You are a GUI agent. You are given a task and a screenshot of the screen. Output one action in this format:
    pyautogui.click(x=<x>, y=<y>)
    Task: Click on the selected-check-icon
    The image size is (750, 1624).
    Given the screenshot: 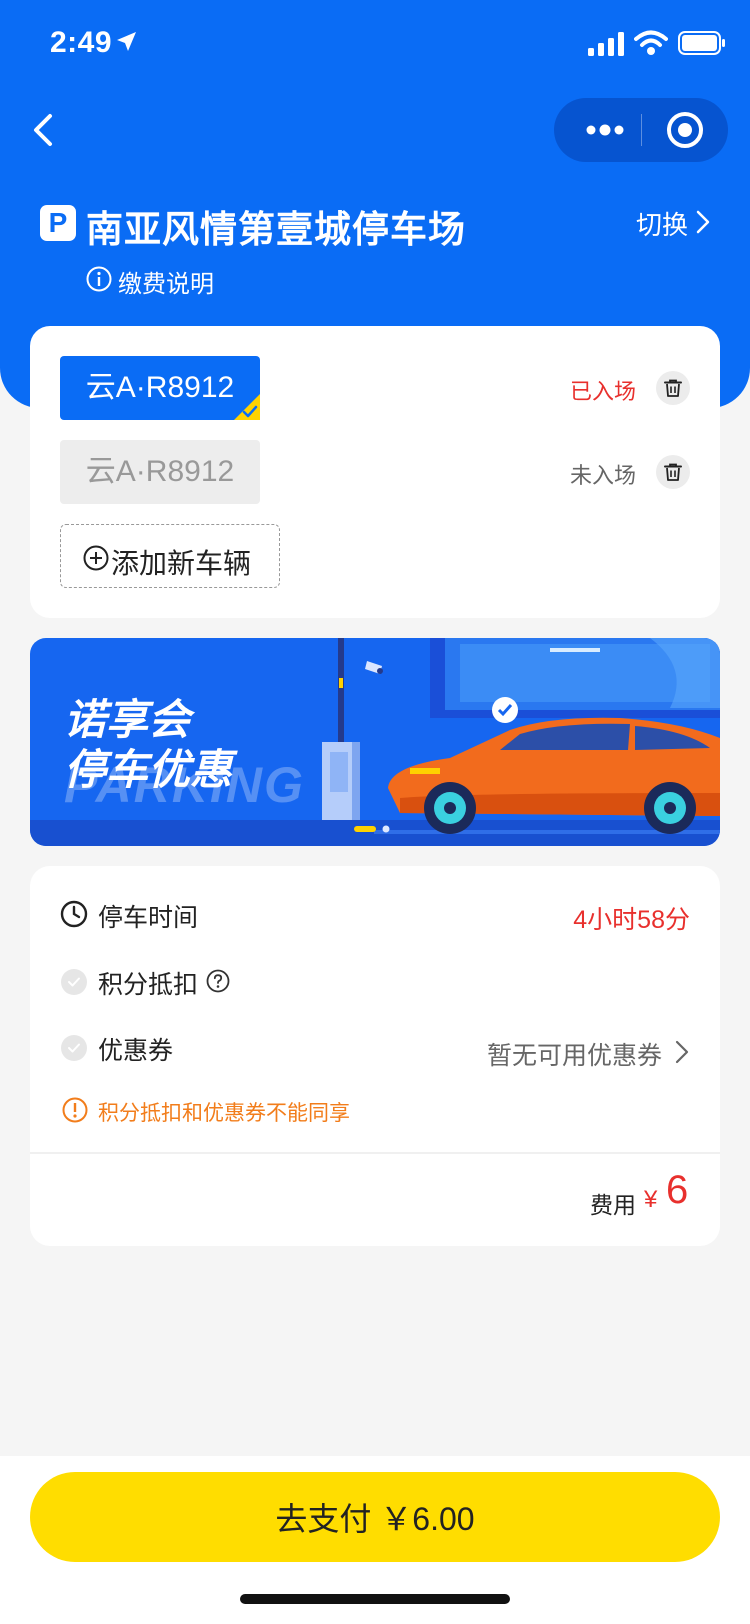 What is the action you would take?
    pyautogui.click(x=247, y=407)
    